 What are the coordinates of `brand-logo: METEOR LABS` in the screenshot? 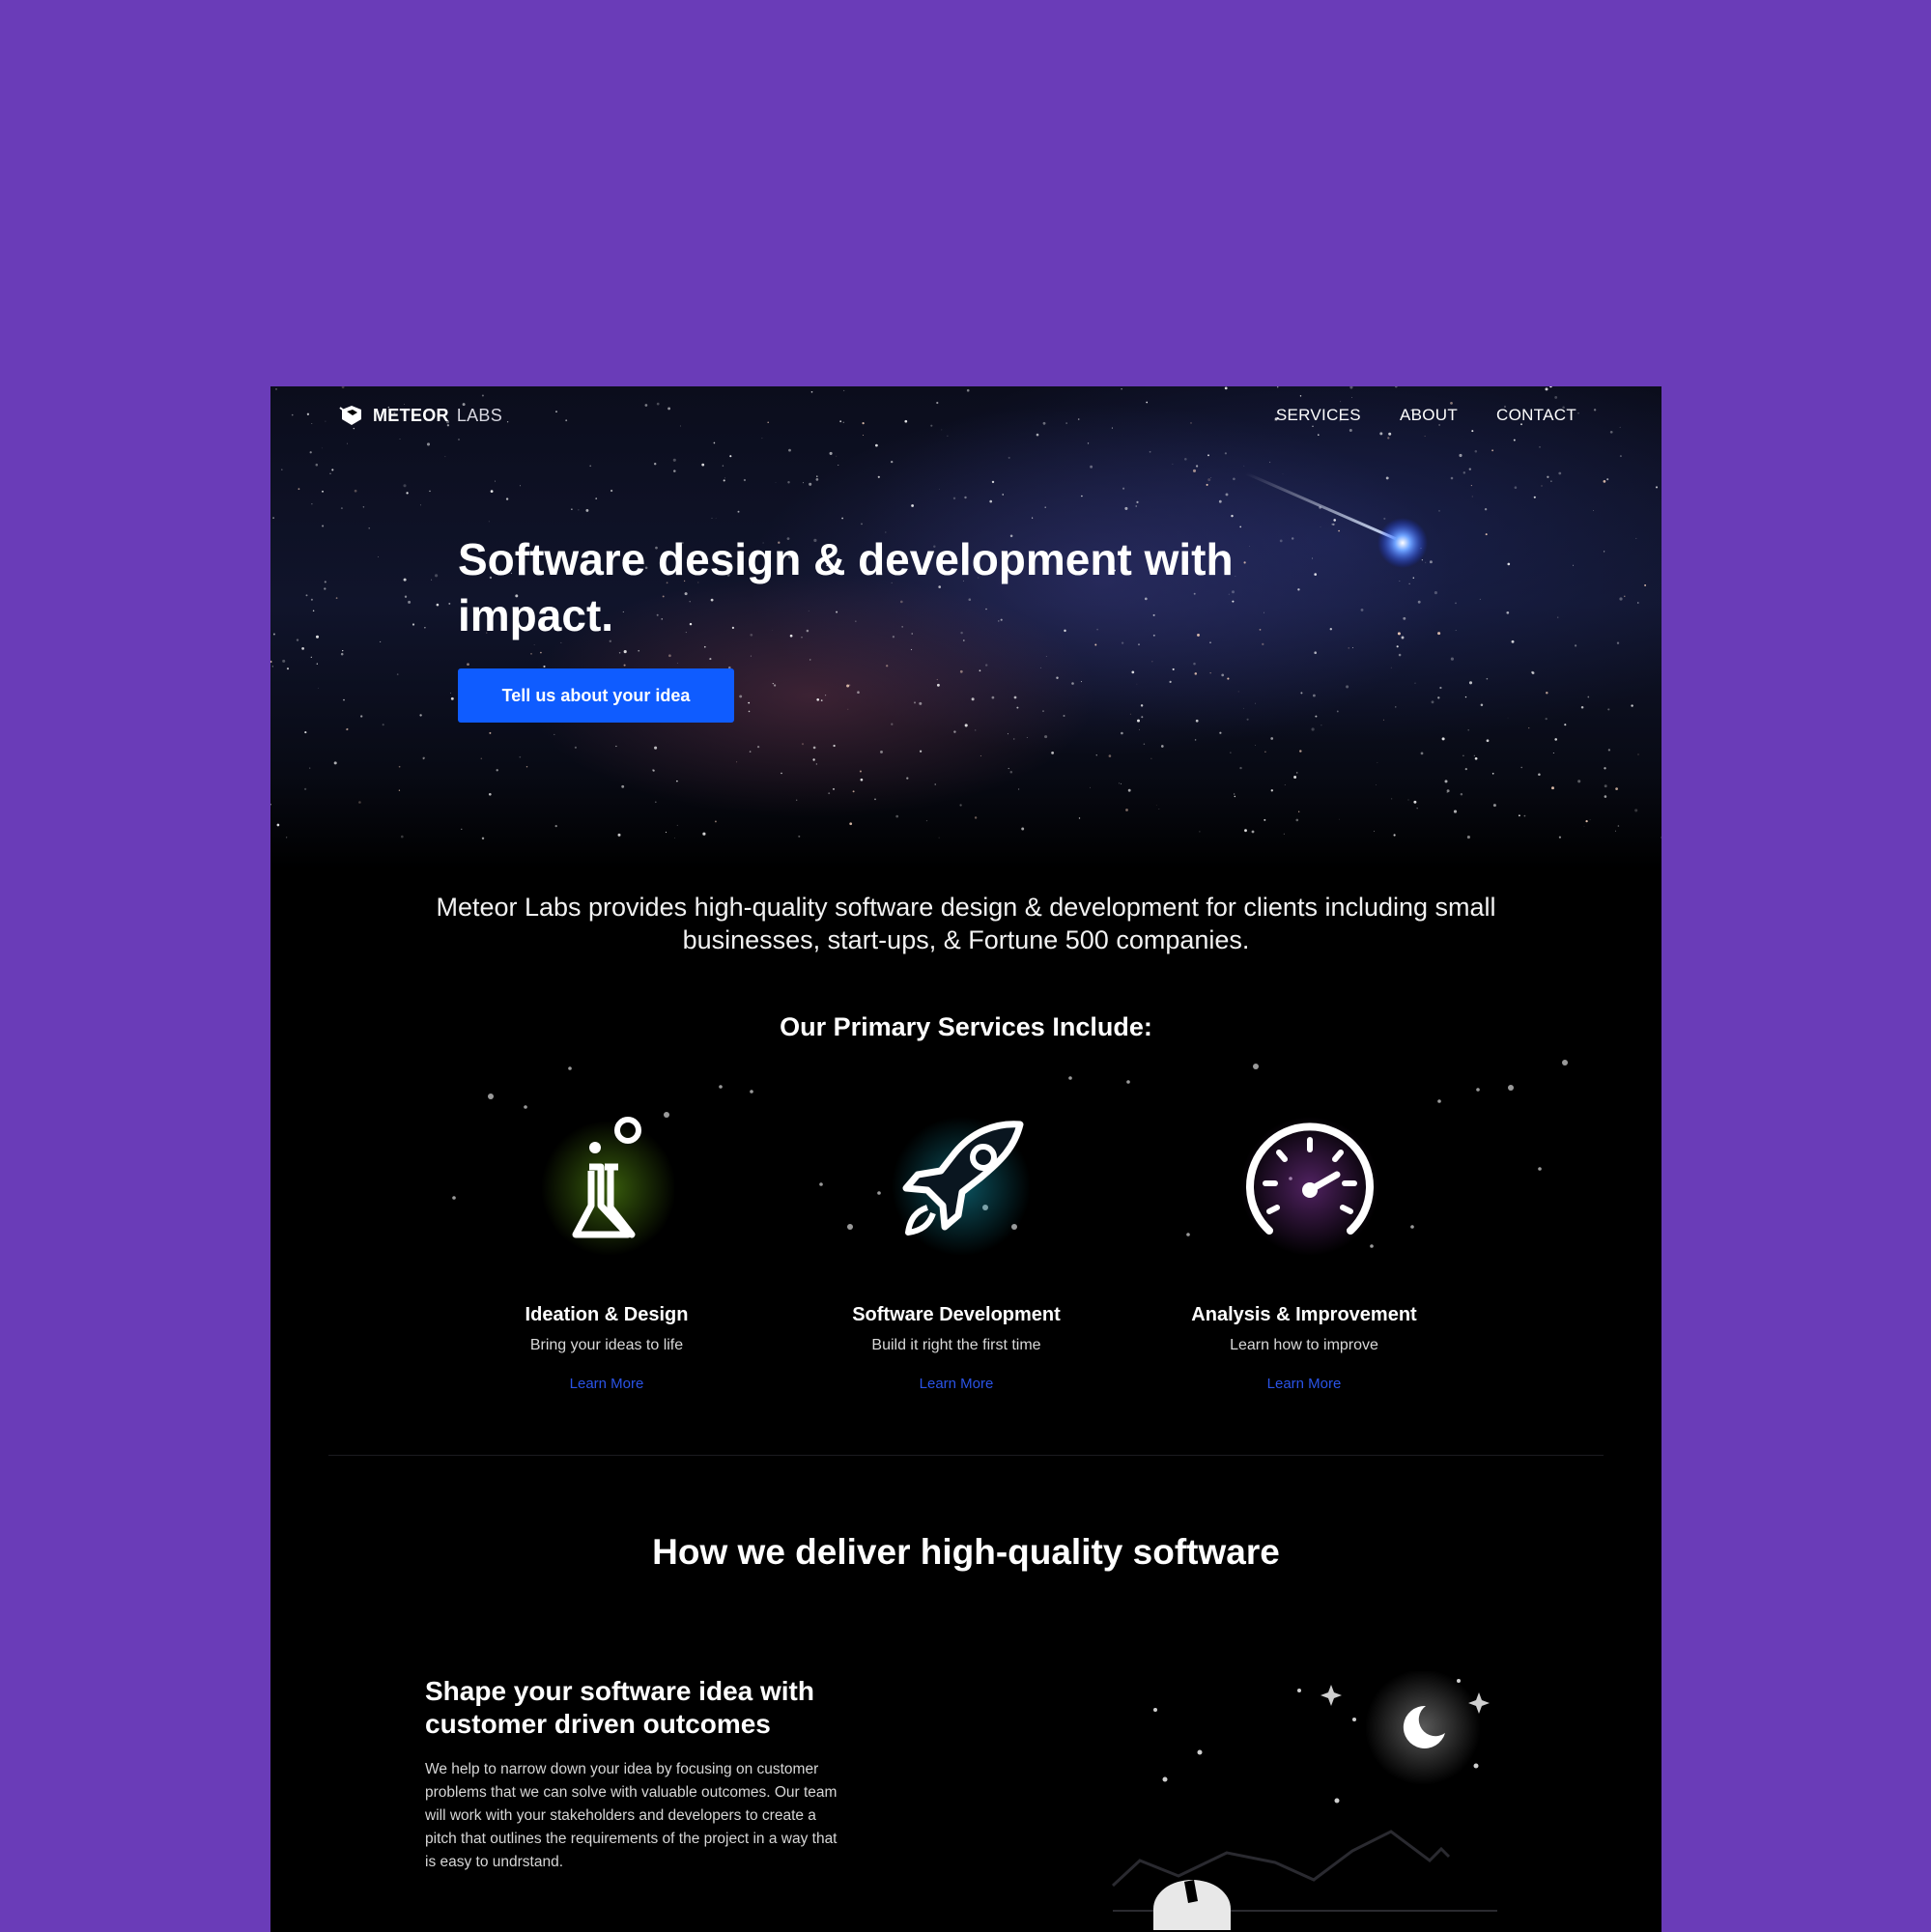 It's located at (420, 415).